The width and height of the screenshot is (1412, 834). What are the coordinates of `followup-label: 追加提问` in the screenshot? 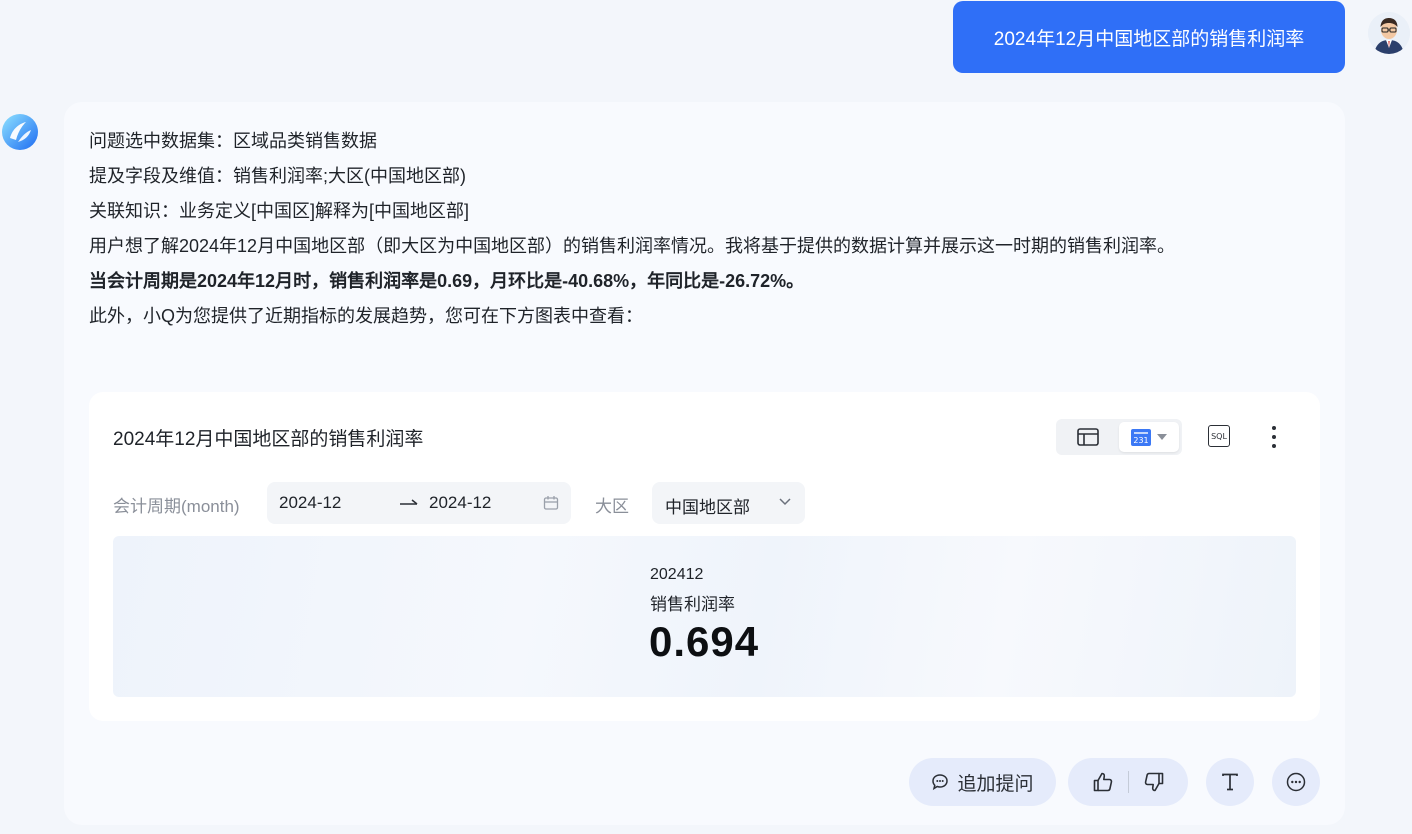 It's located at (995, 784).